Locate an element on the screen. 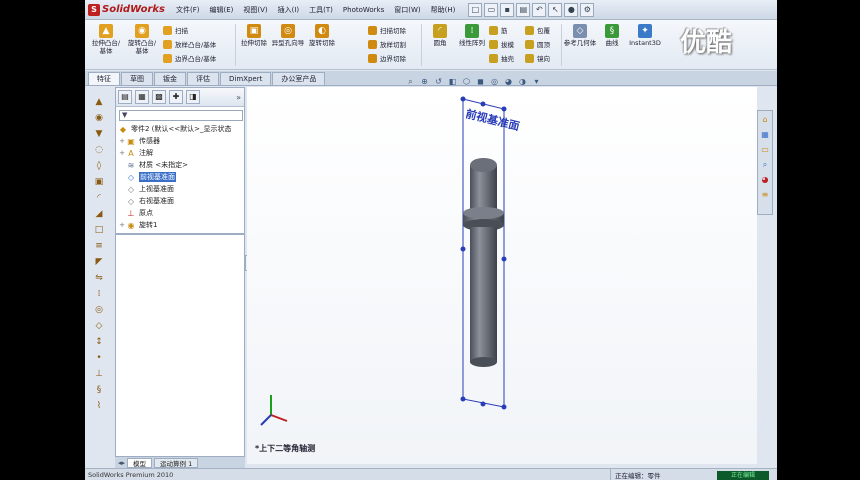 This screenshot has height=480, width=860. view-orientation-icon: ⬡ is located at coordinates (466, 81).